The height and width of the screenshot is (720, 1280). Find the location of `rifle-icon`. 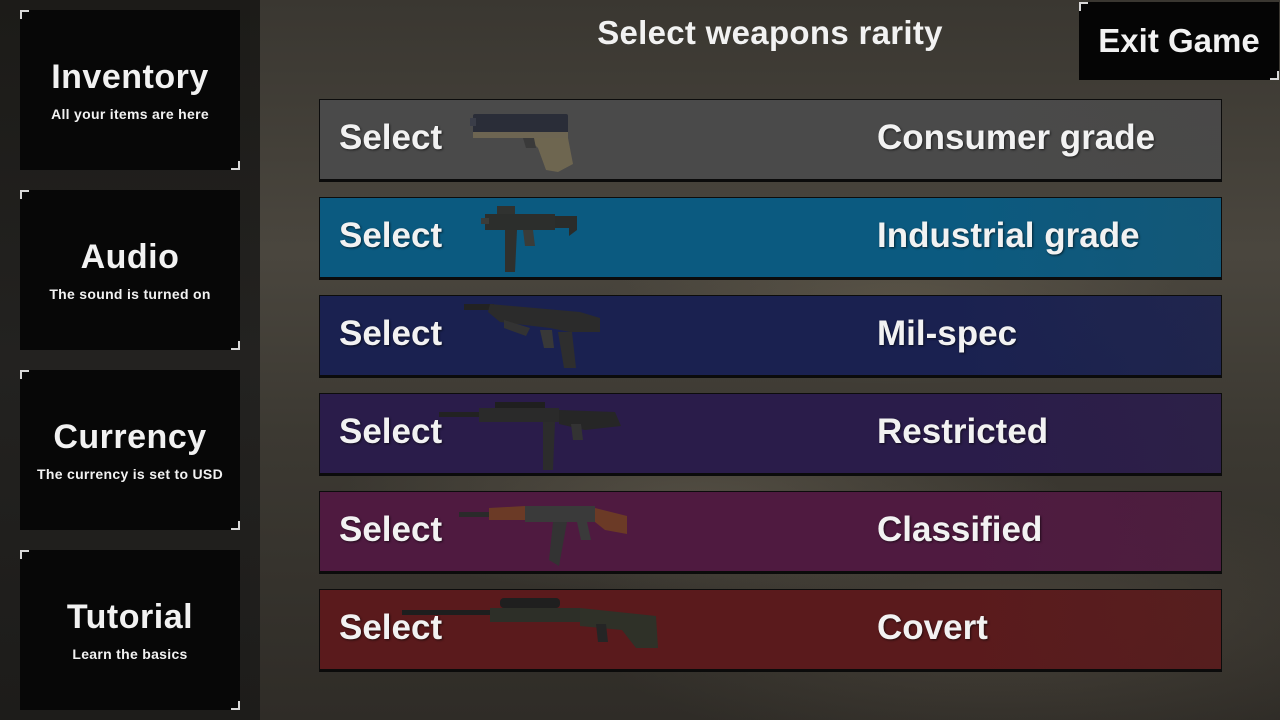

rifle-icon is located at coordinates (530, 436).